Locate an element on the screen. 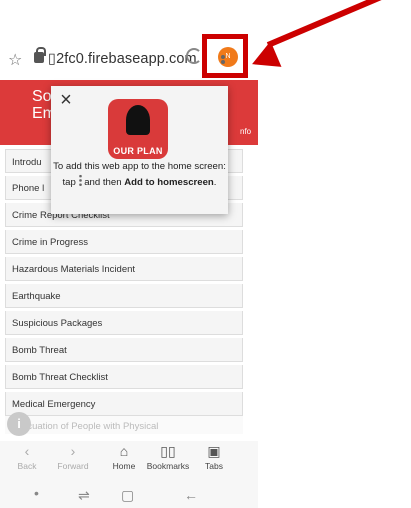 The width and height of the screenshot is (411, 508). back-icon: ‹ is located at coordinates (27, 451).